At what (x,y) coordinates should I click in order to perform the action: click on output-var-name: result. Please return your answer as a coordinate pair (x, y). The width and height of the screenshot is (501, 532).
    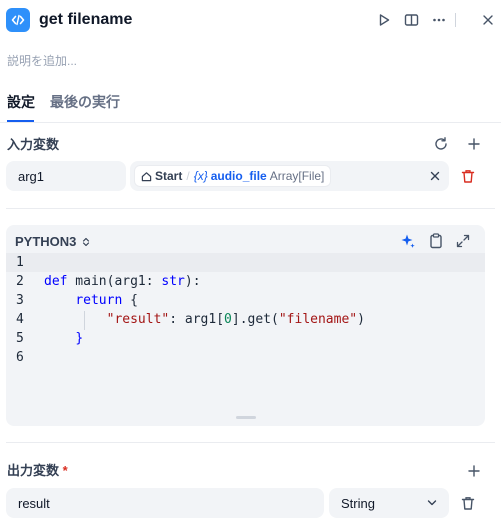
    Looking at the image, I should click on (34, 503).